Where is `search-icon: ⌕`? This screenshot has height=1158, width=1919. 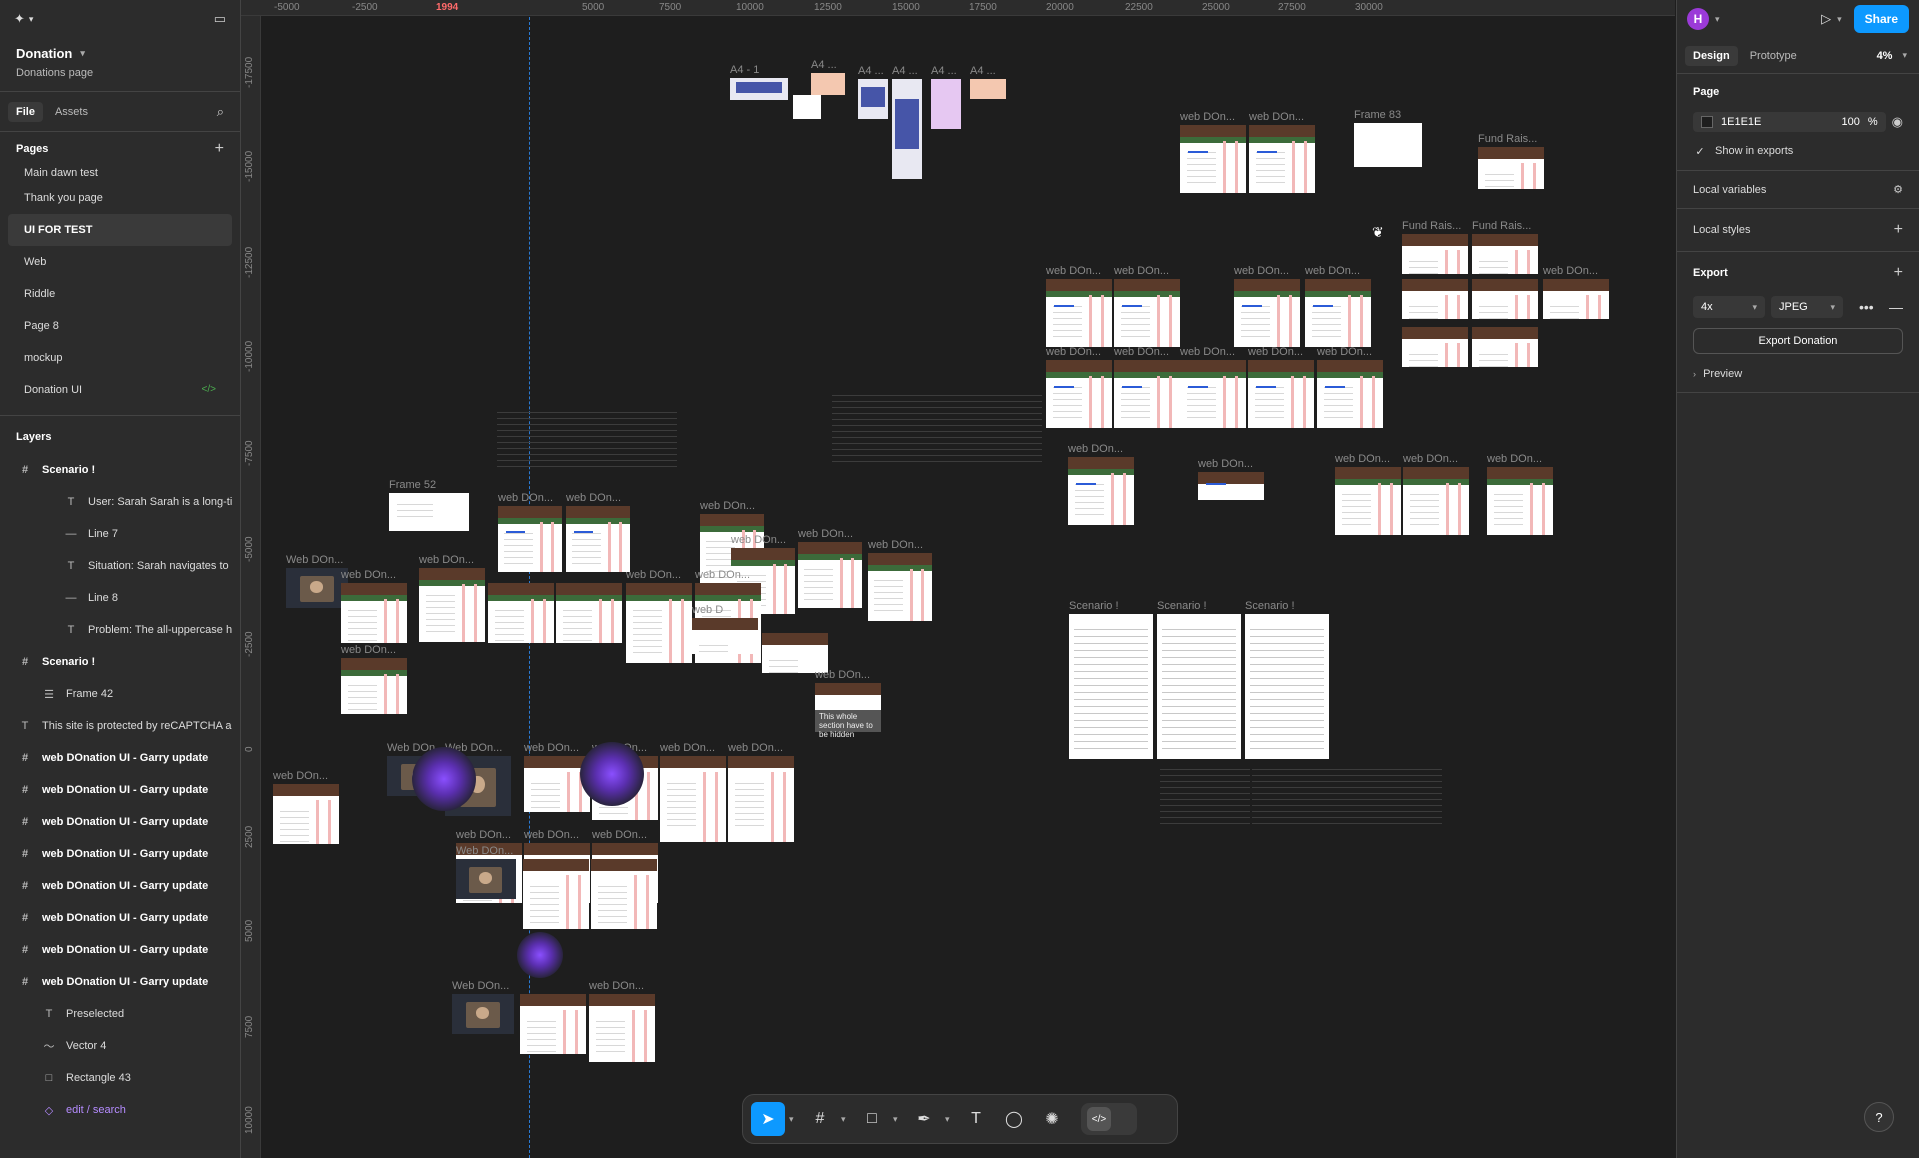 search-icon: ⌕ is located at coordinates (224, 112).